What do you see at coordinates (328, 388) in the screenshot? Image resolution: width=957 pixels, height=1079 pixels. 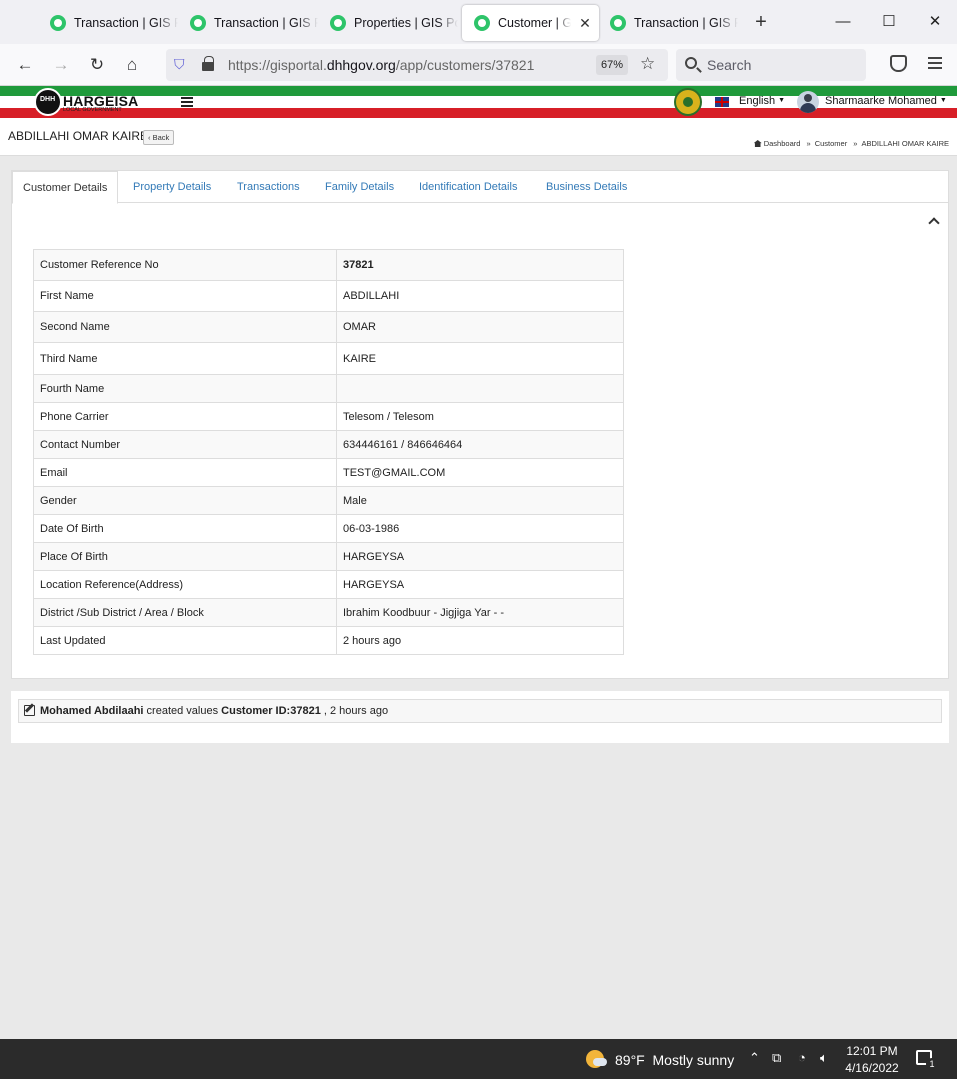 I see `table-row: Fourth Name` at bounding box center [328, 388].